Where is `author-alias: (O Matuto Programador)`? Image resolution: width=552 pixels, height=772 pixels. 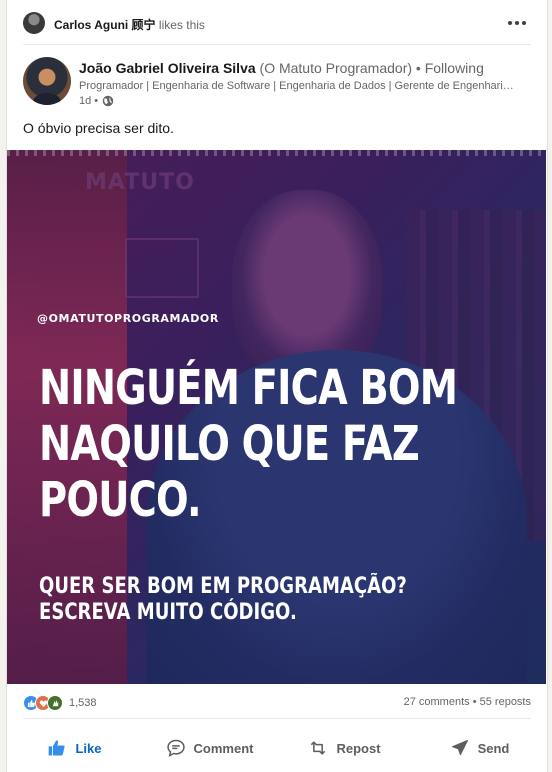 author-alias: (O Matuto Programador) is located at coordinates (336, 68).